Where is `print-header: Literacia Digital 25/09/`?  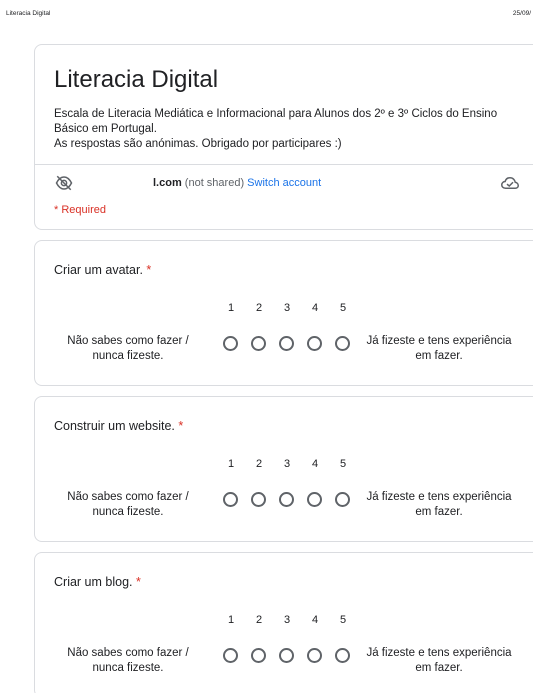
print-header: Literacia Digital 25/09/ is located at coordinates (266, 11).